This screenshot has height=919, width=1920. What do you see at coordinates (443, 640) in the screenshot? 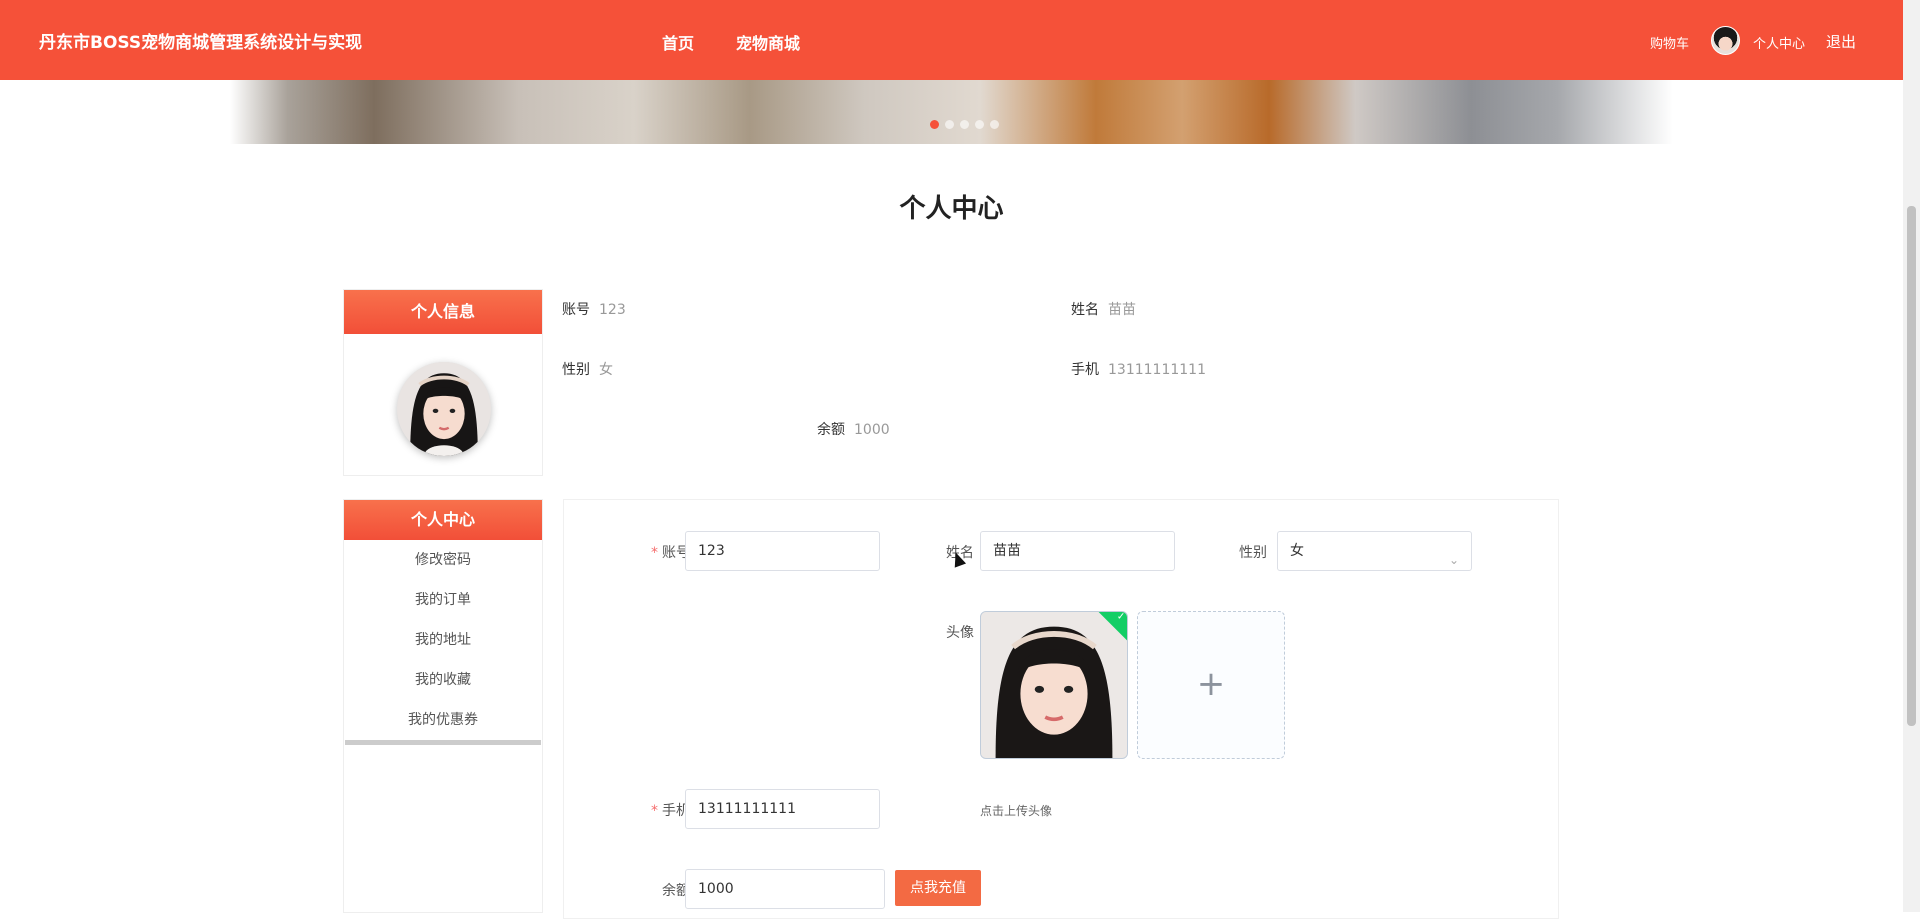
I see `menu-item-my-address: 我的地址` at bounding box center [443, 640].